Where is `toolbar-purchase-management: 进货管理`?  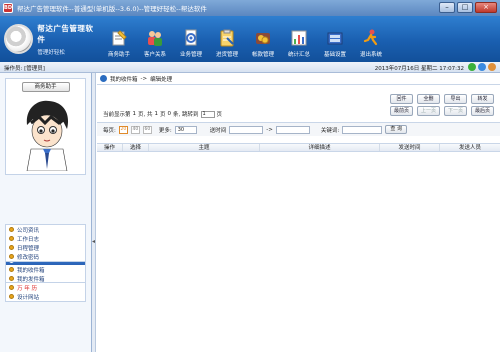 toolbar-purchase-management: 进货管理 is located at coordinates (227, 39).